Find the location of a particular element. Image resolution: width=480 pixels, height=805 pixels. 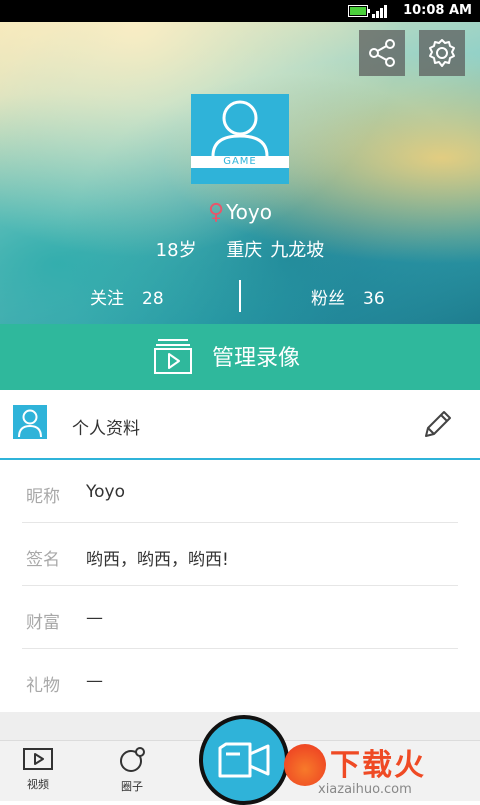

share-icon is located at coordinates (382, 53).